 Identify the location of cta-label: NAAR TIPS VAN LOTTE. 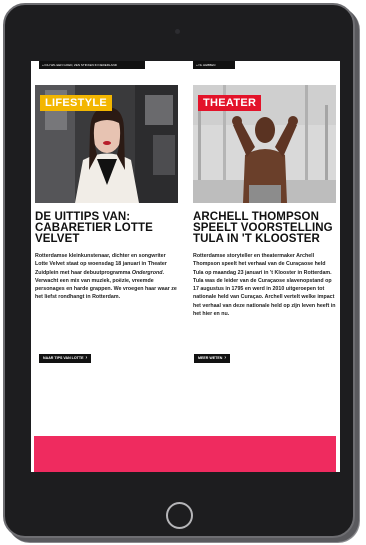
(63, 358).